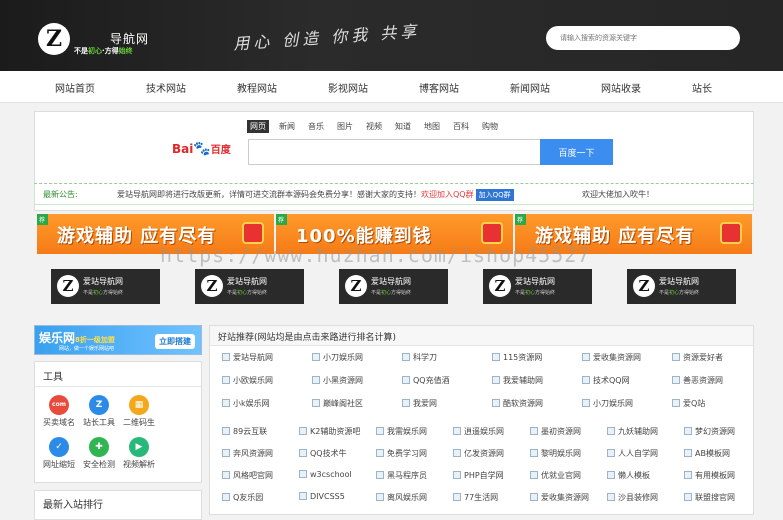  What do you see at coordinates (425, 357) in the screenshot?
I see `site-link-label: 科学刀` at bounding box center [425, 357].